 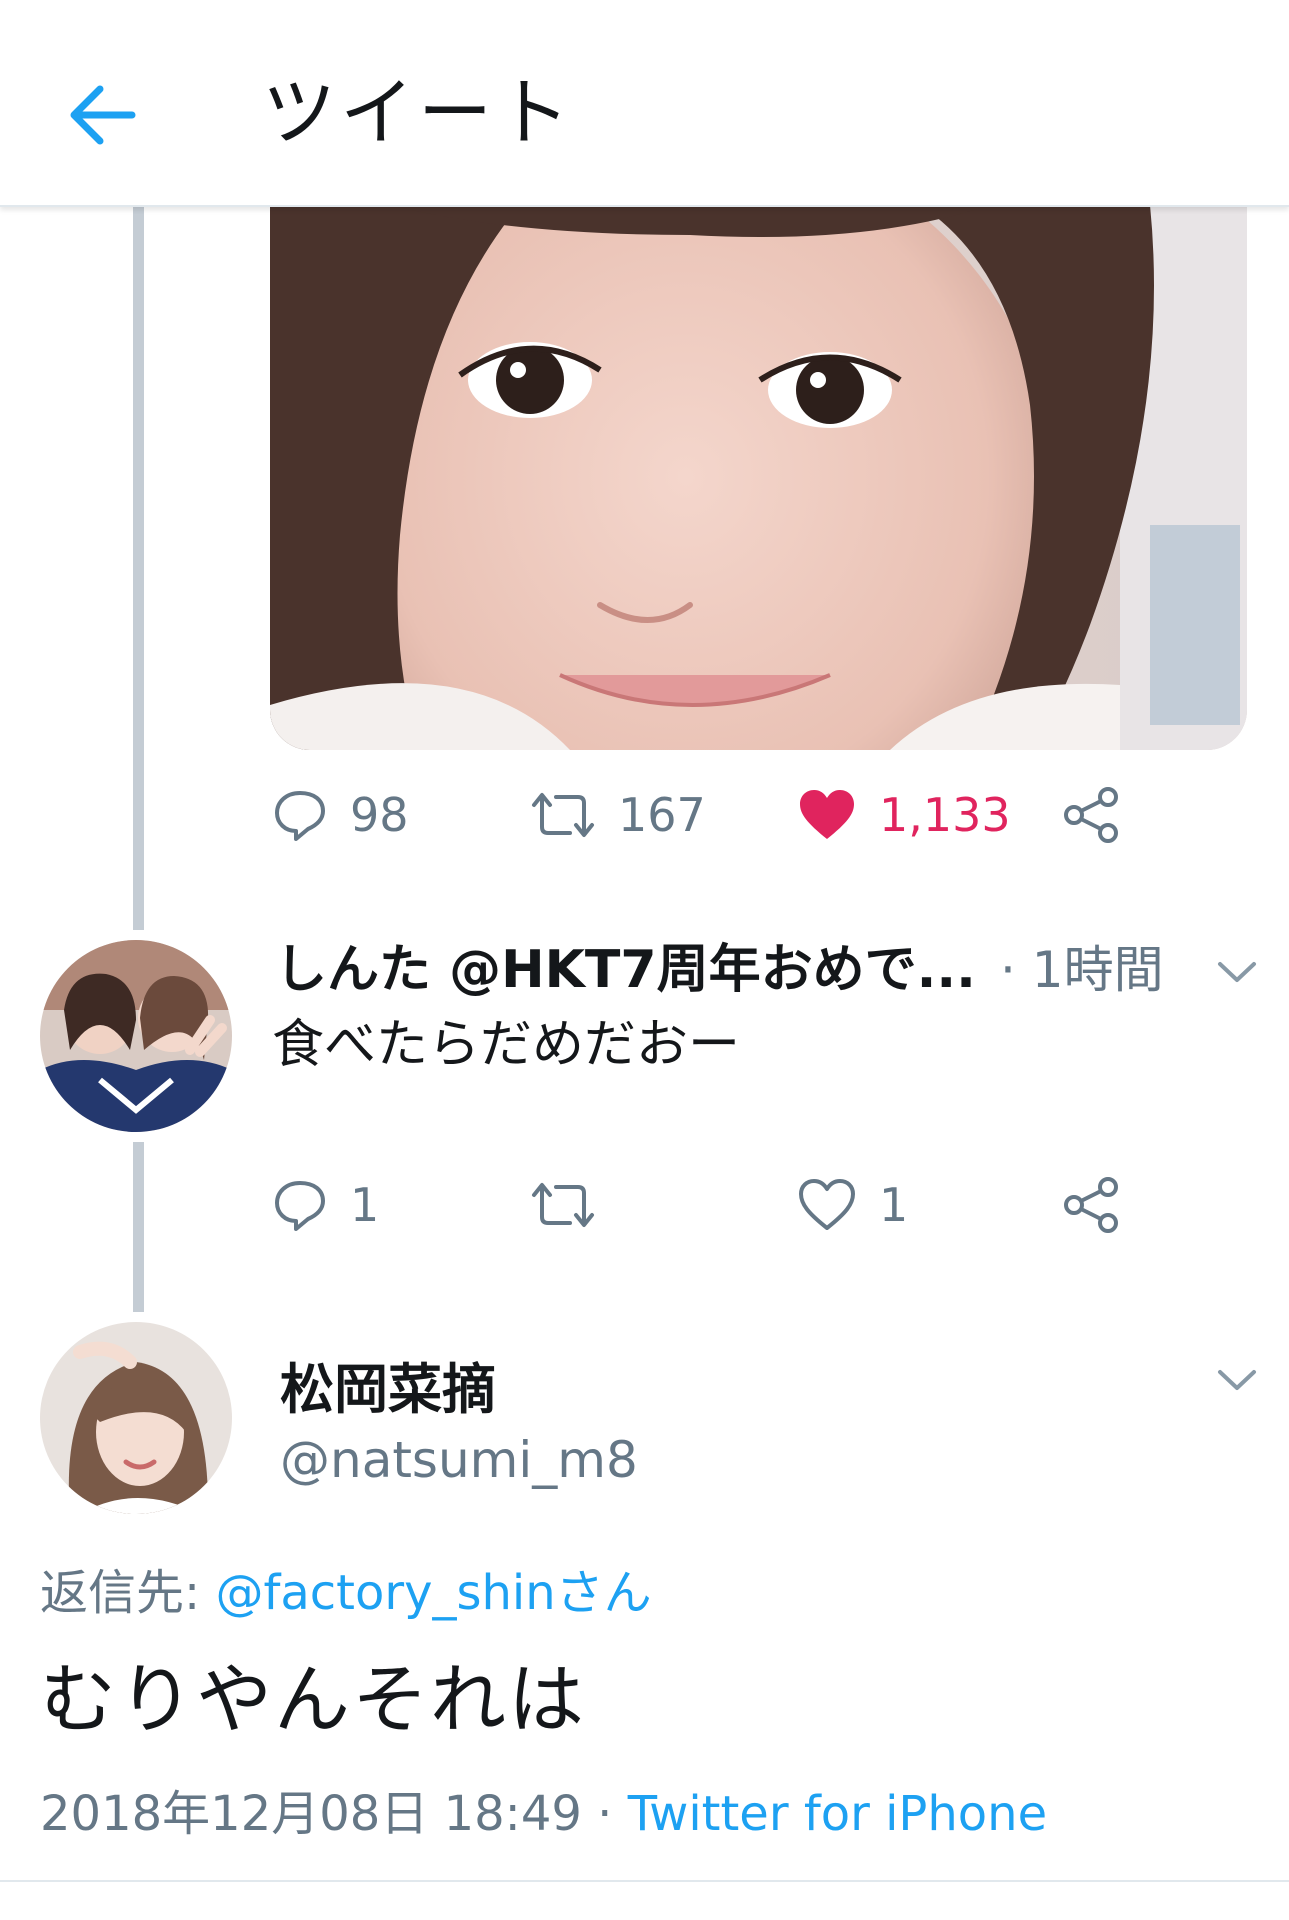 What do you see at coordinates (136, 1418) in the screenshot?
I see `avatar-main-user` at bounding box center [136, 1418].